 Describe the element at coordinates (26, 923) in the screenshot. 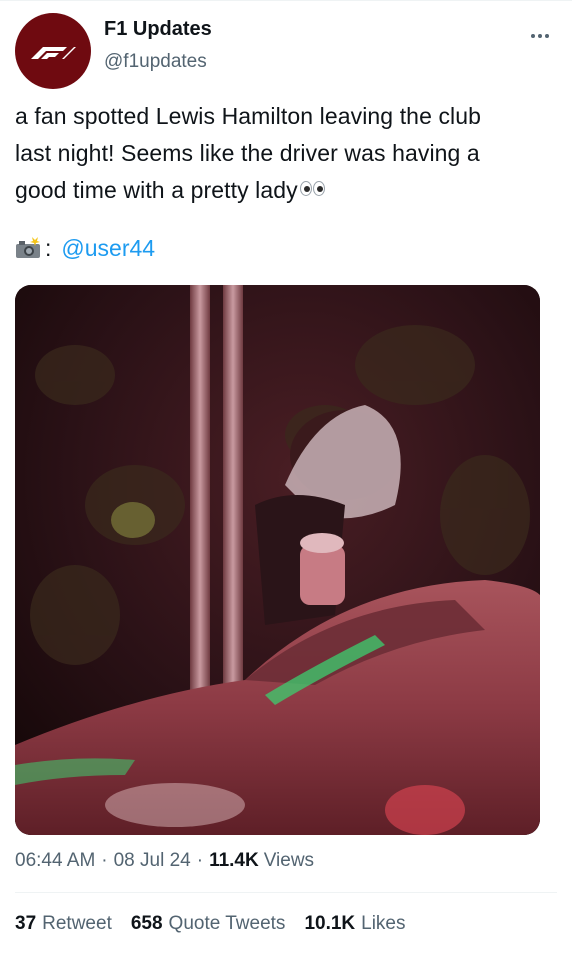

I see `retweets-count: 37` at that location.